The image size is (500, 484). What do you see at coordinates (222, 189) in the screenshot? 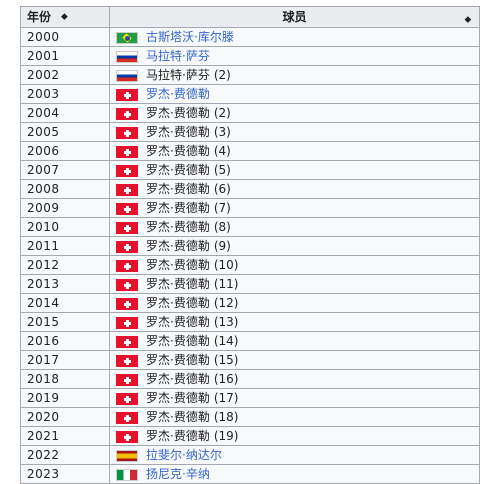
I see `title-count: (6)` at bounding box center [222, 189].